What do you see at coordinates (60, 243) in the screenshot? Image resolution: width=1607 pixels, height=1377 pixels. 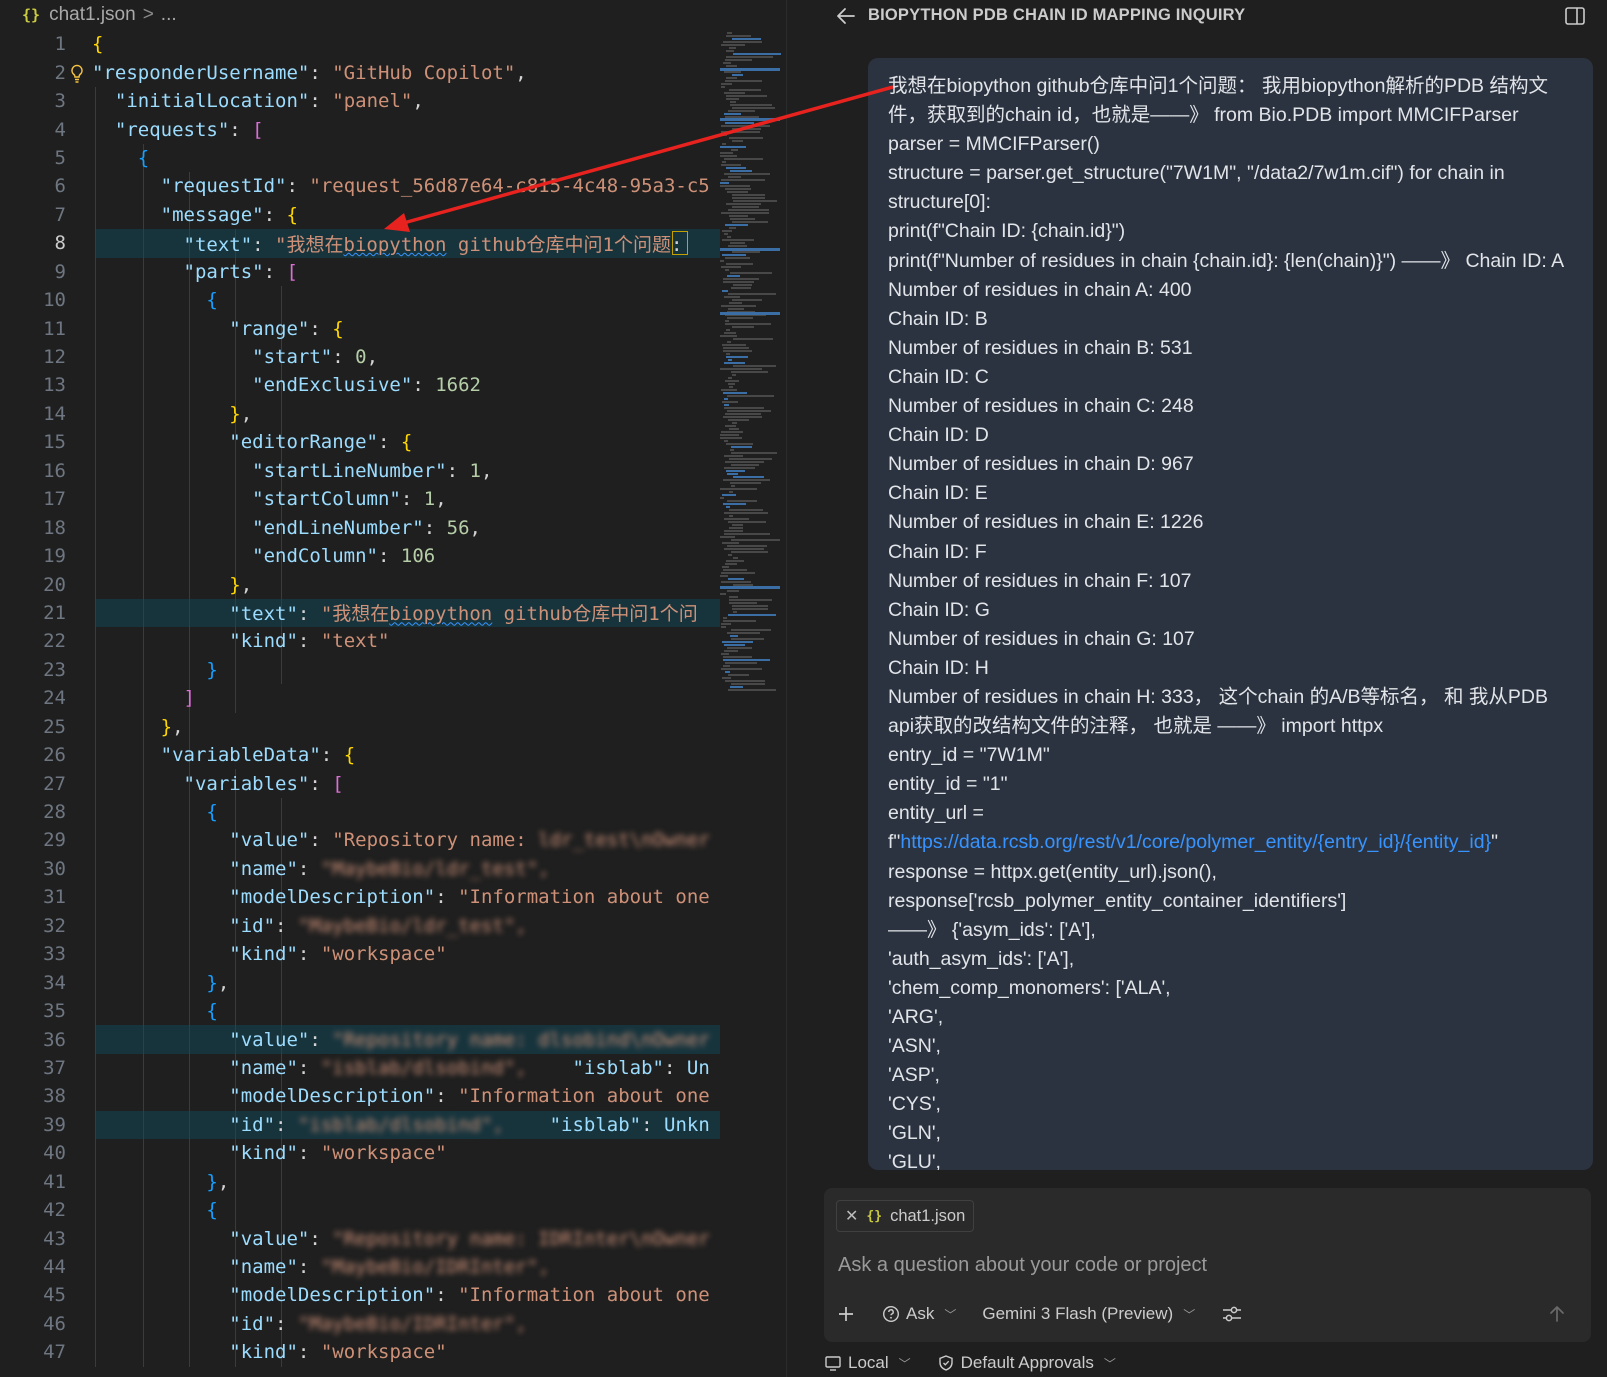 I see `line-number: 8` at bounding box center [60, 243].